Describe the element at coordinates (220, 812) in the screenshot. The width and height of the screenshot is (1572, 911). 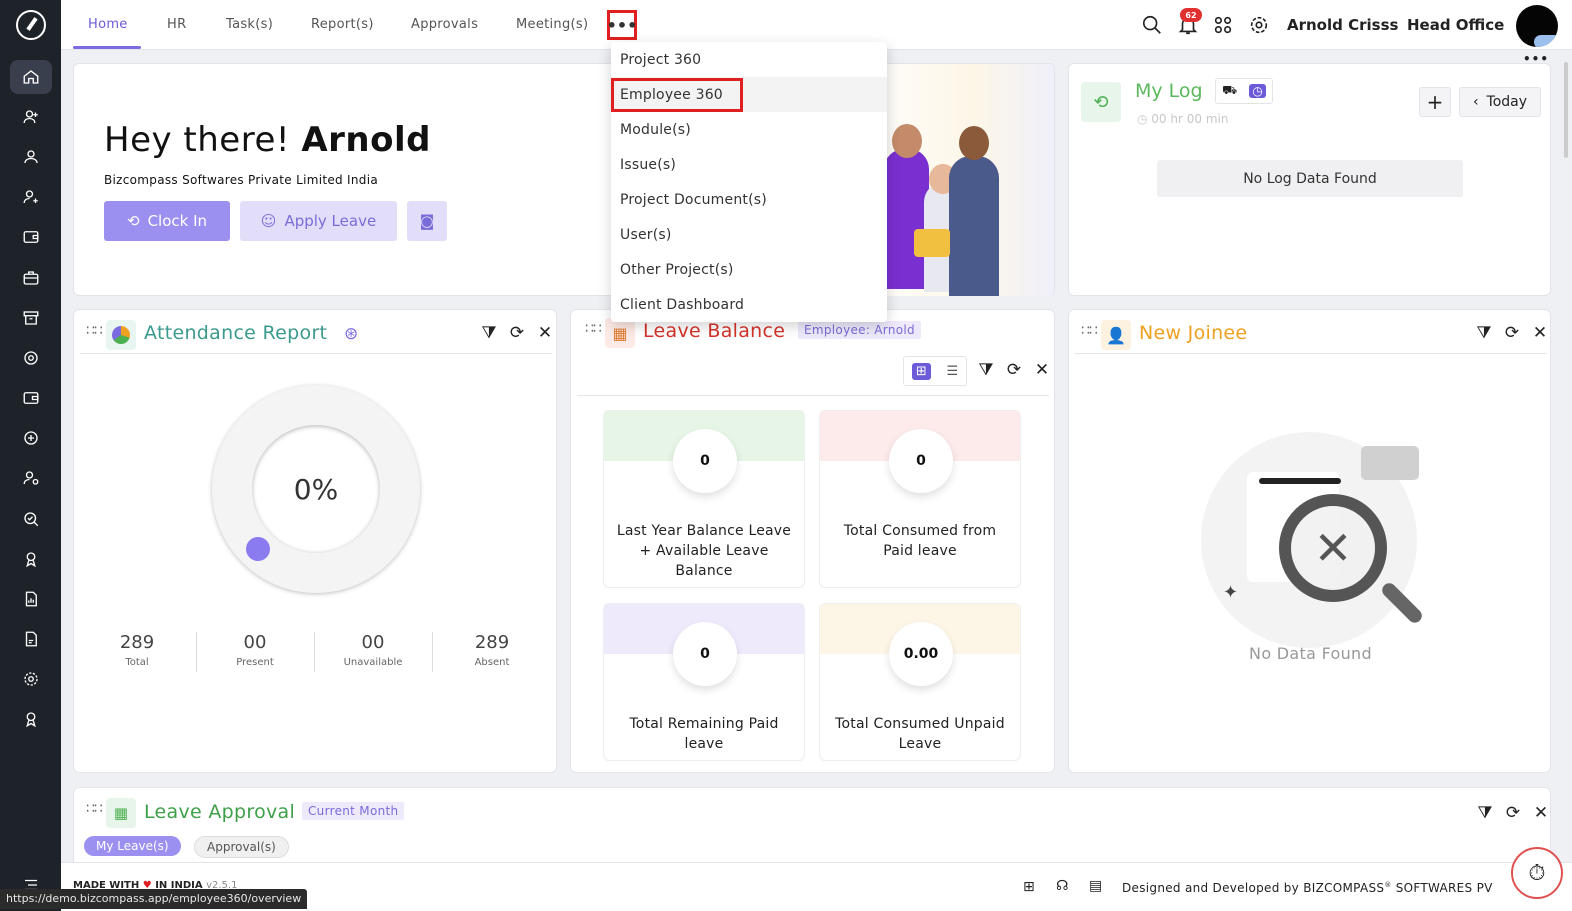
I see `leave-approval-title: Leave Approval` at that location.